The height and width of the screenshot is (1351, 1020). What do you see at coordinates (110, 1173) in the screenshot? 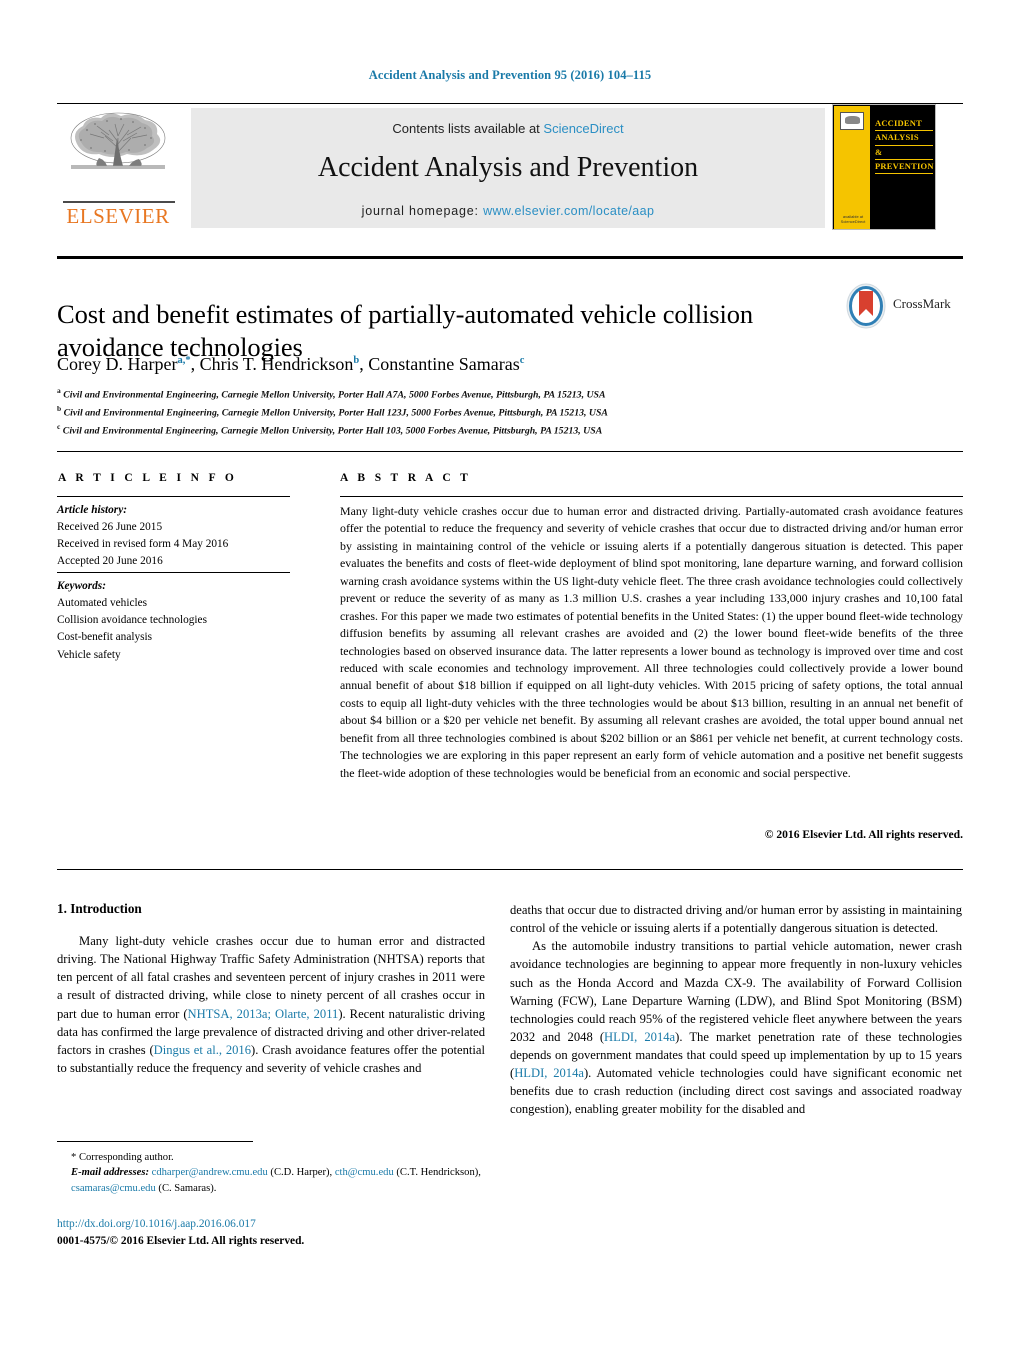
I see `email-addresses-label: E-mail addresses:` at bounding box center [110, 1173].